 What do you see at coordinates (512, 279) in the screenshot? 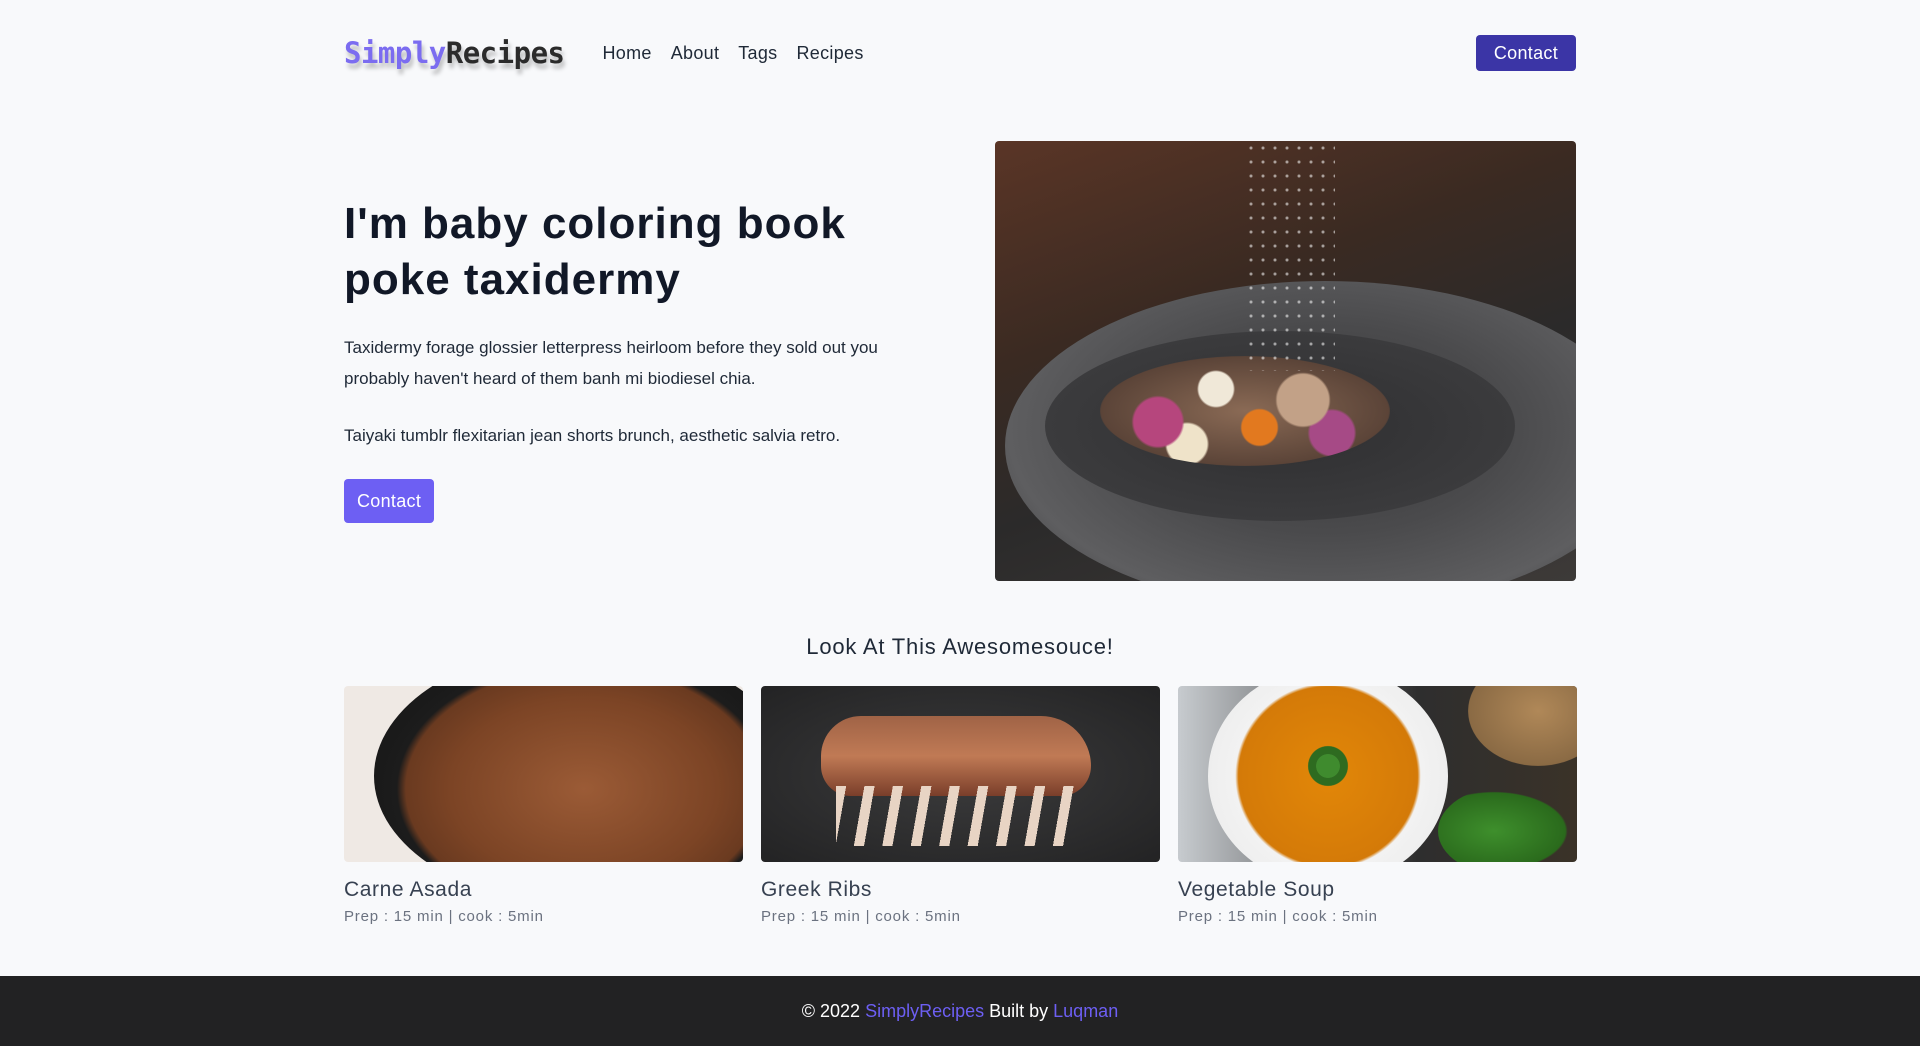
I see `hero-title-line2: poke taxidermy` at bounding box center [512, 279].